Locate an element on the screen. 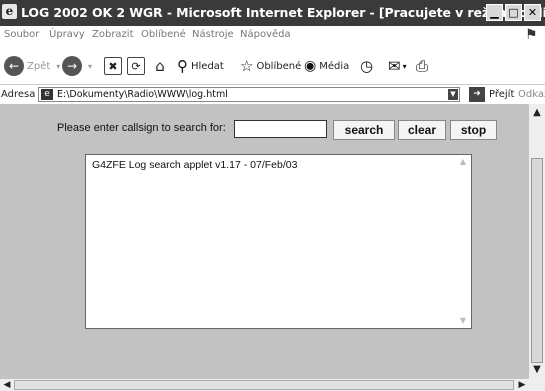 The width and height of the screenshot is (545, 391). address-label: Adresa is located at coordinates (18, 94).